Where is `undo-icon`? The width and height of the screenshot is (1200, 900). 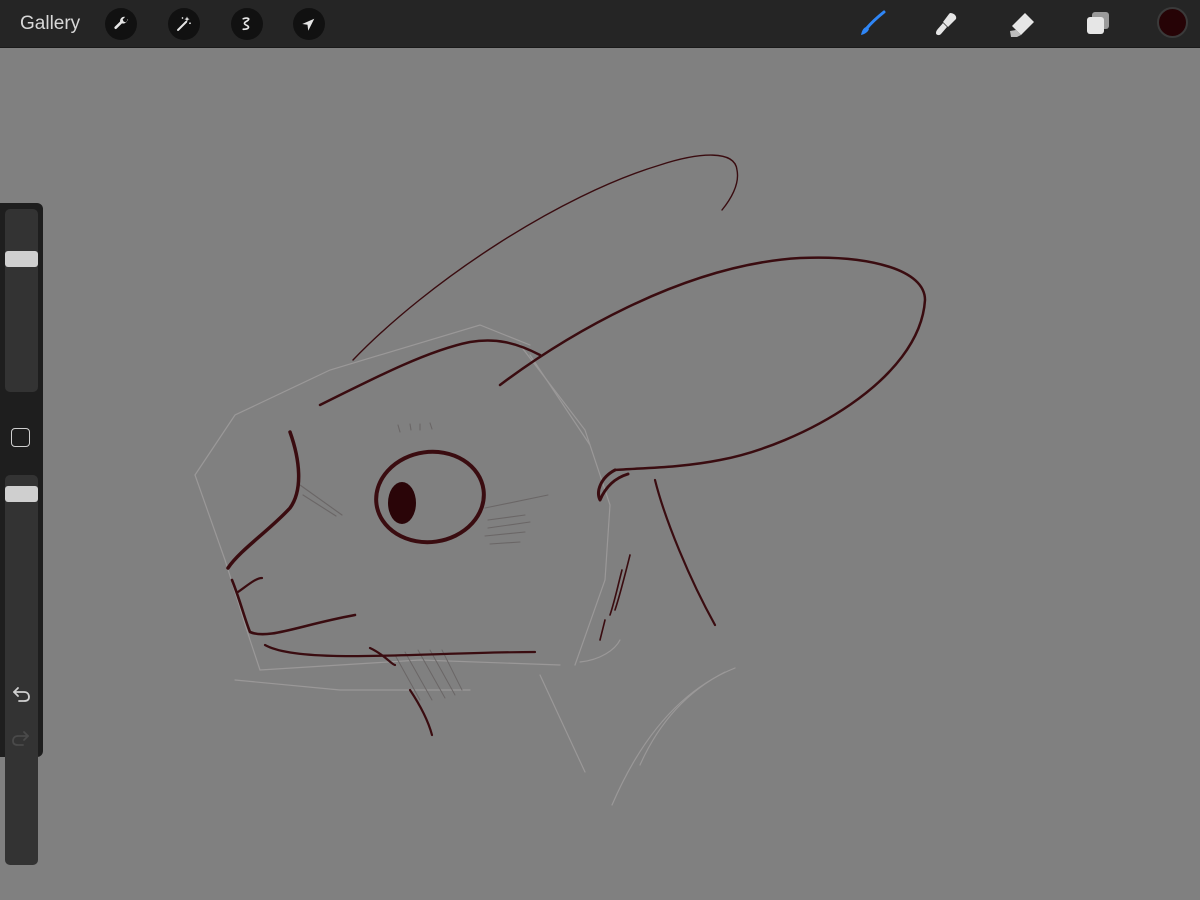
undo-icon is located at coordinates (21, 694).